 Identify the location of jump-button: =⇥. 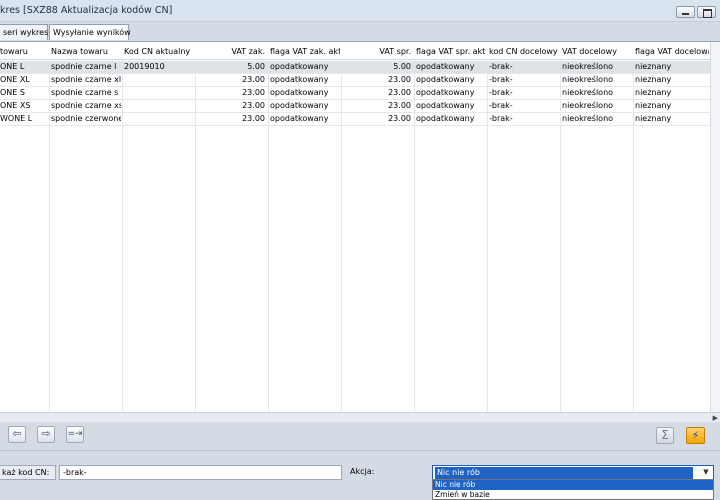
(75, 434).